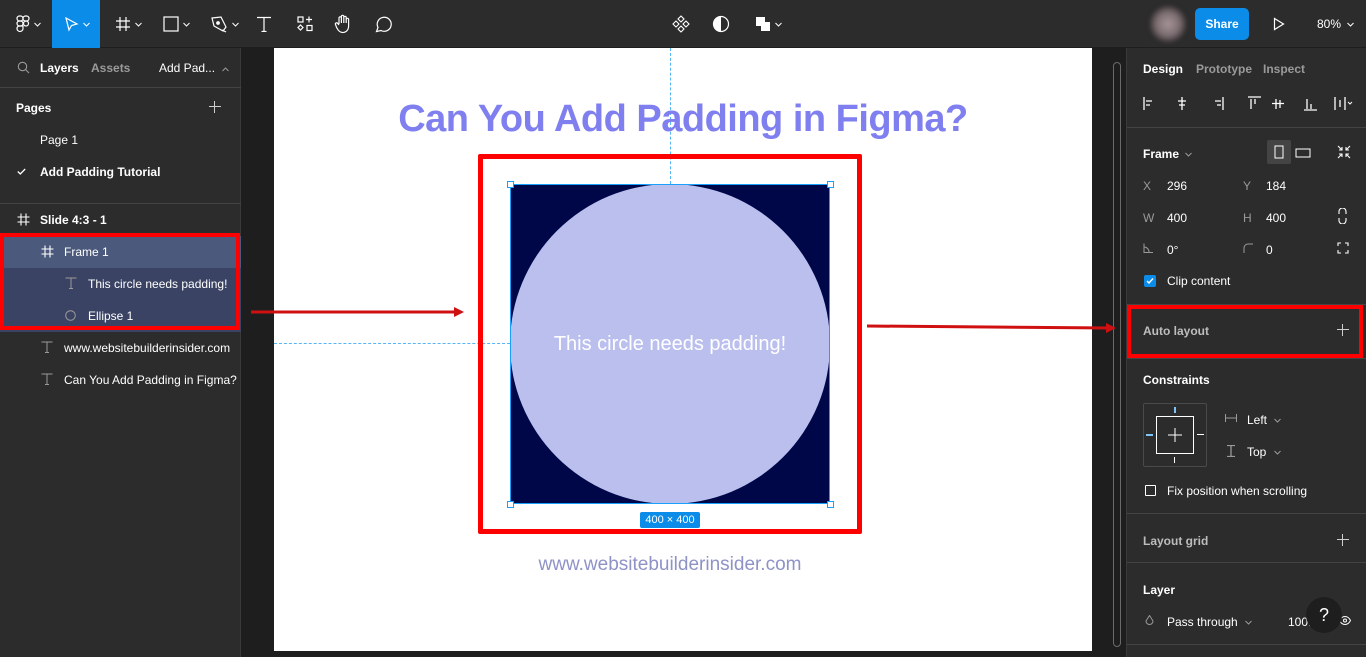 This screenshot has height=657, width=1366. Describe the element at coordinates (1257, 420) in the screenshot. I see `horizontal-constraint-value: Left` at that location.